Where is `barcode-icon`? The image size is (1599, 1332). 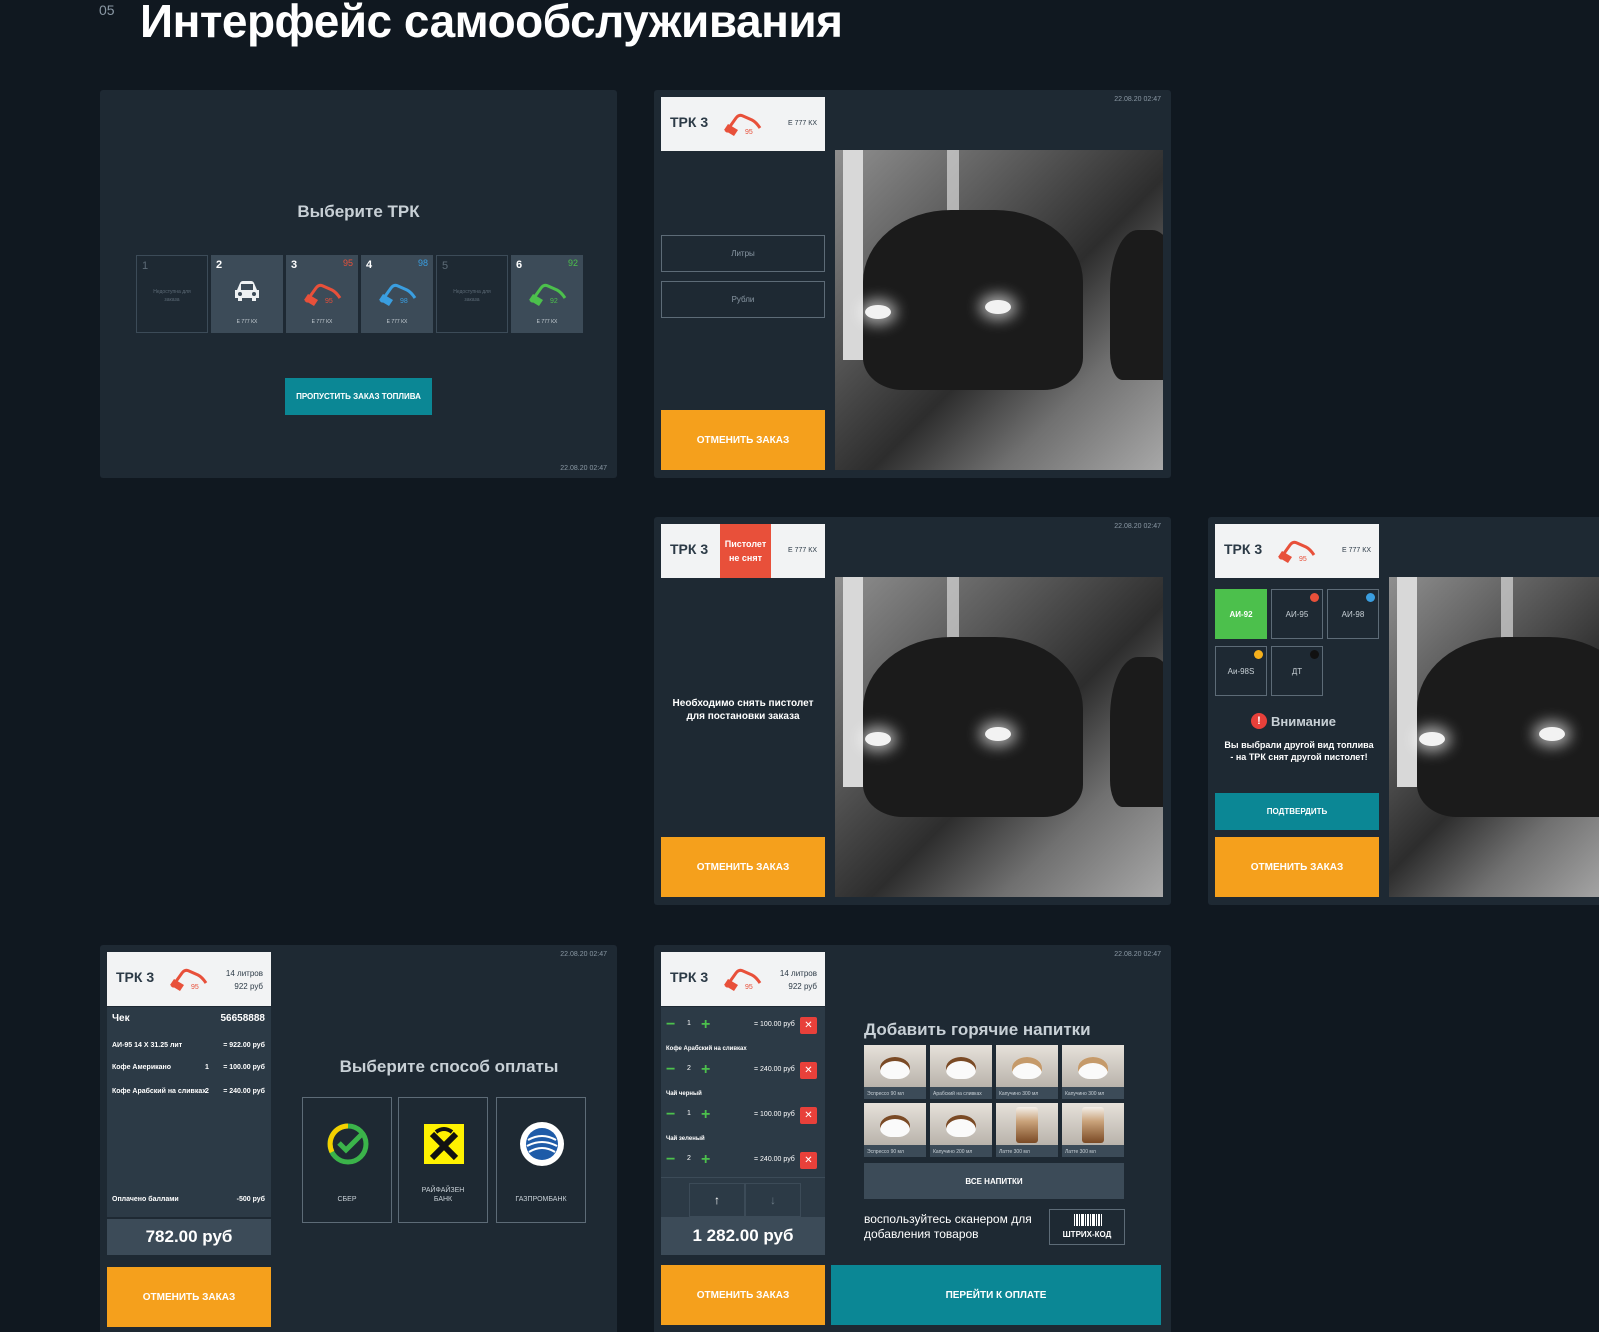 barcode-icon is located at coordinates (1088, 1220).